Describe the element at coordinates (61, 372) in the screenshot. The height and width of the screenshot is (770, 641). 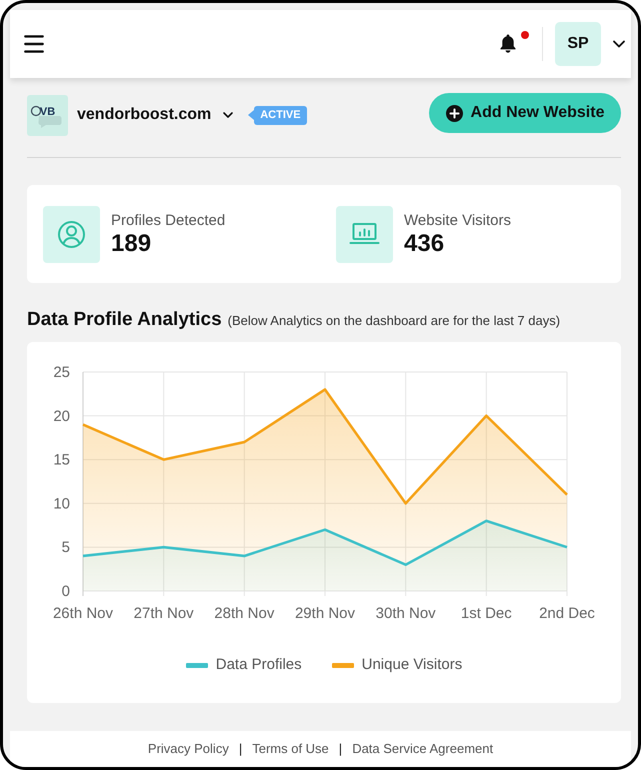
I see `y-axis-tick-label: 25` at that location.